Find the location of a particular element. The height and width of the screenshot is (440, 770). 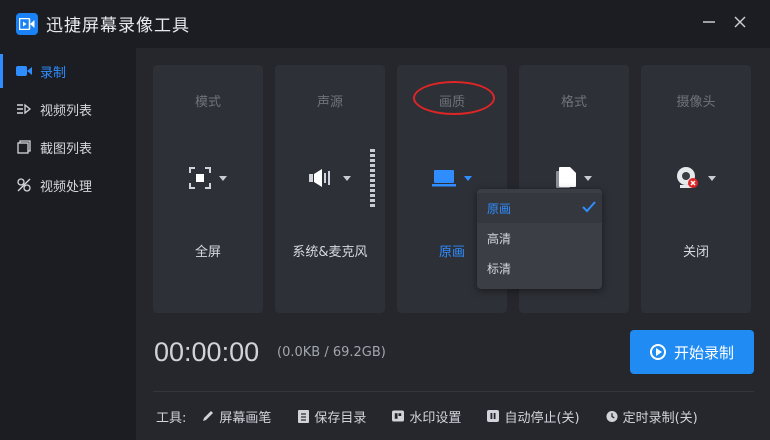

scheduled-recording-tool: 定时录制(关) is located at coordinates (652, 416).